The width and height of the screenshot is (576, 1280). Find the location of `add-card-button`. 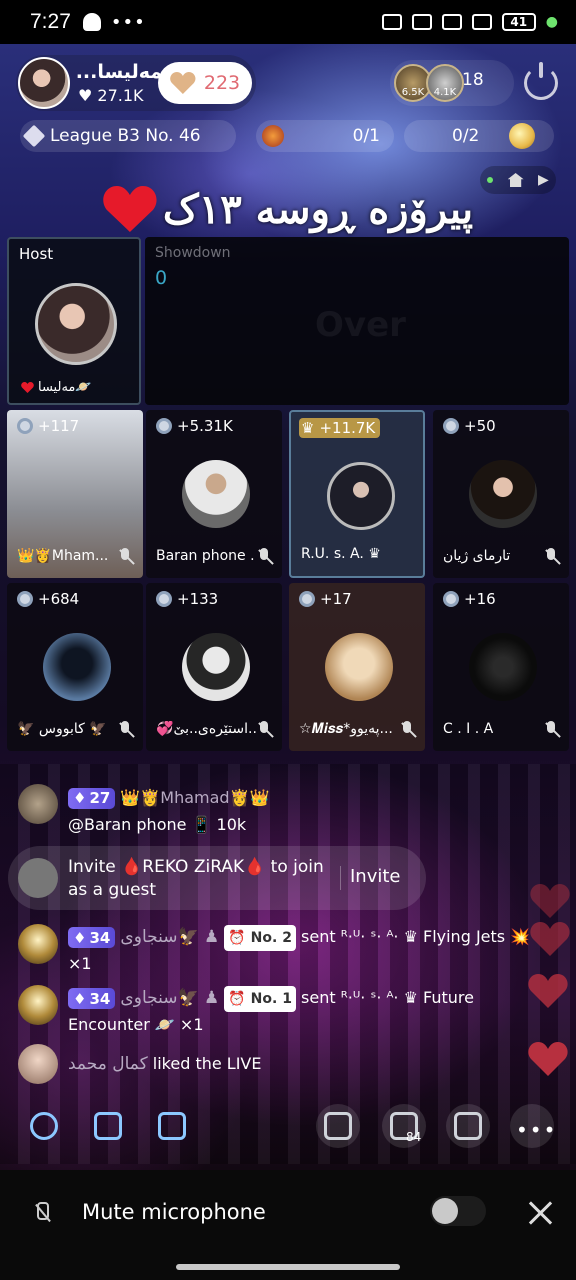

add-card-button is located at coordinates (172, 1126).